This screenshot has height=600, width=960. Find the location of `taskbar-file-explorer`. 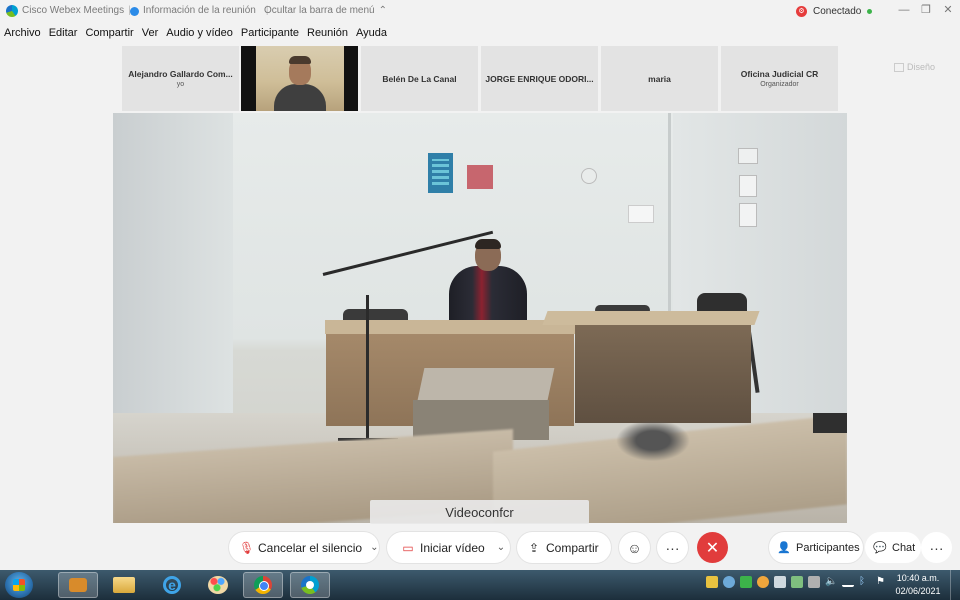

taskbar-file-explorer is located at coordinates (124, 585).